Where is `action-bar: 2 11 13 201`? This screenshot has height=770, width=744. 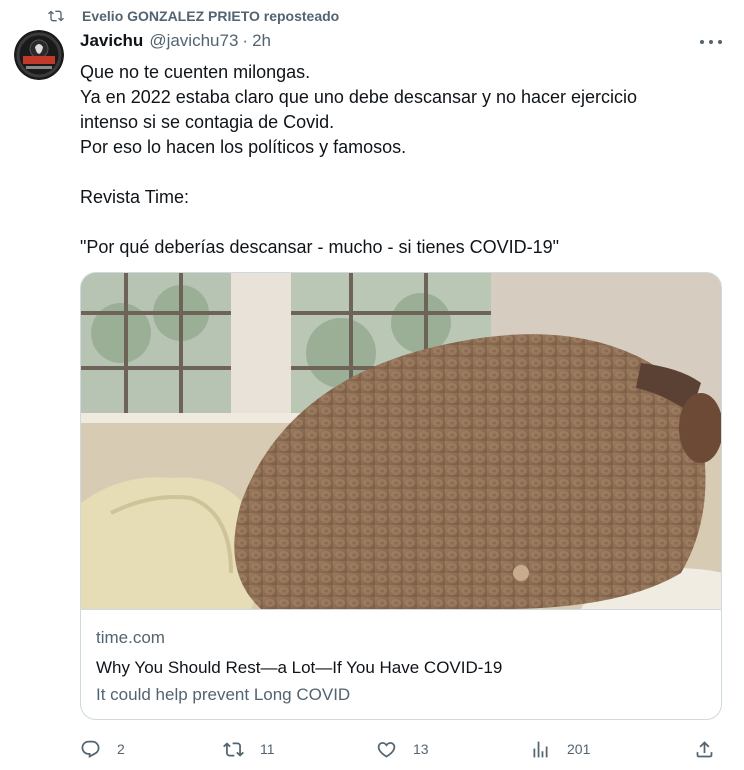 action-bar: 2 11 13 201 is located at coordinates (400, 749).